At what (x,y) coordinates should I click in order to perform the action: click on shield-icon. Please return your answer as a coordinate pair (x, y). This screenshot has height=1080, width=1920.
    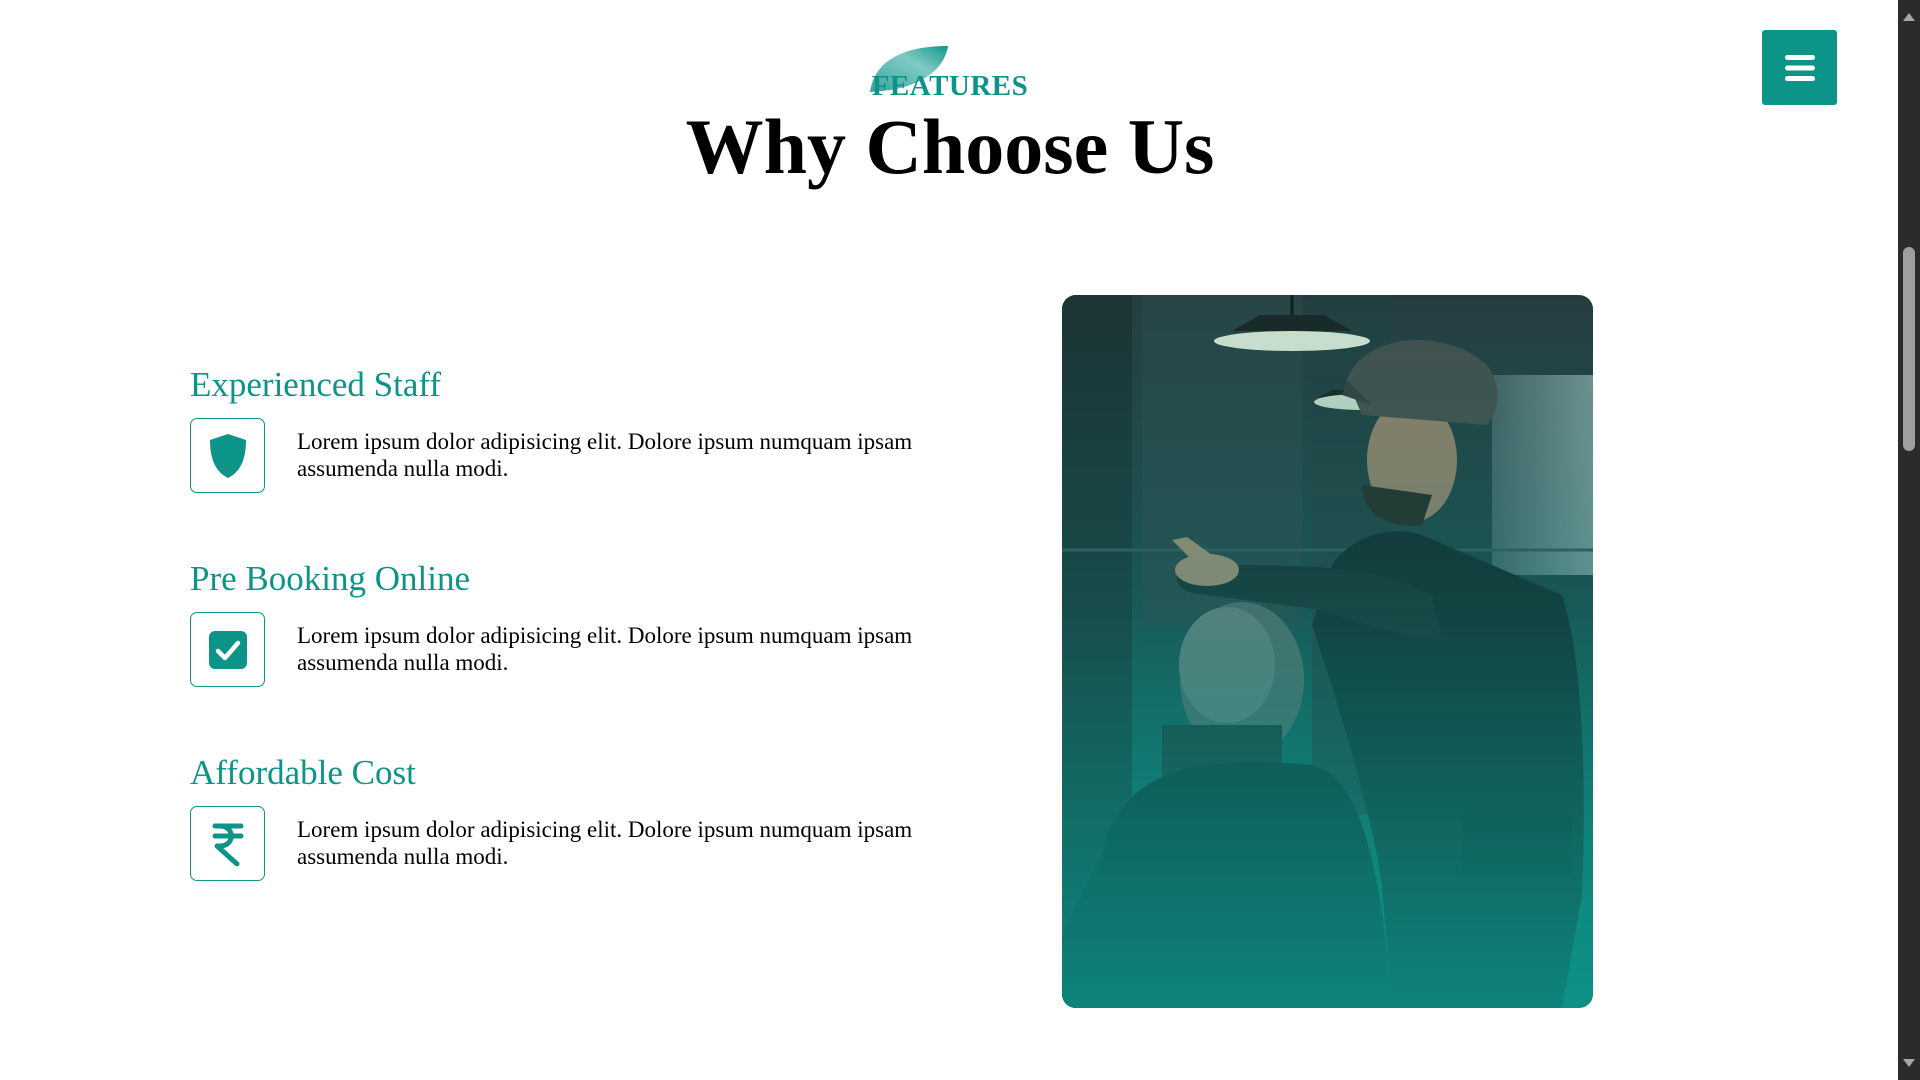
    Looking at the image, I should click on (227, 455).